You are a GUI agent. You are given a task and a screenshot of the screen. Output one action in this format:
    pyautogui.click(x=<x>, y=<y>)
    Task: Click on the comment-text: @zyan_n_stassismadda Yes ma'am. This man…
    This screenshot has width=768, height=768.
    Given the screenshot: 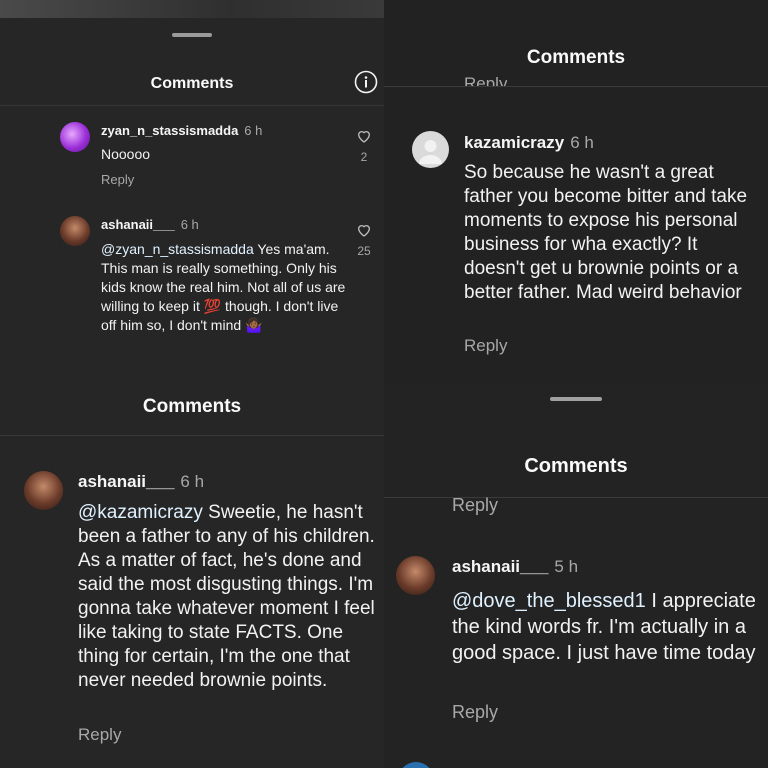 What is the action you would take?
    pyautogui.click(x=223, y=287)
    